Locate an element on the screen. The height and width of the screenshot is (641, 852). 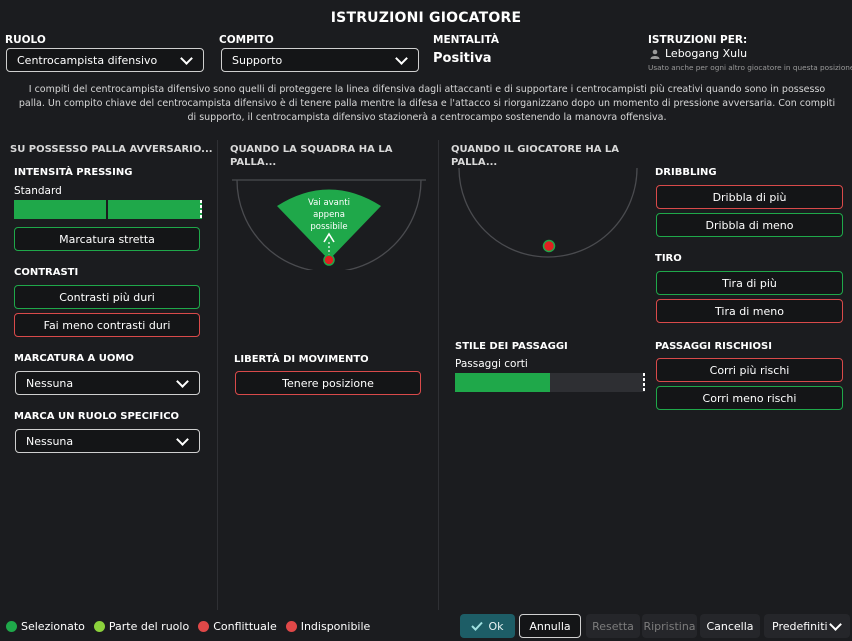
pressing-slider is located at coordinates (108, 209).